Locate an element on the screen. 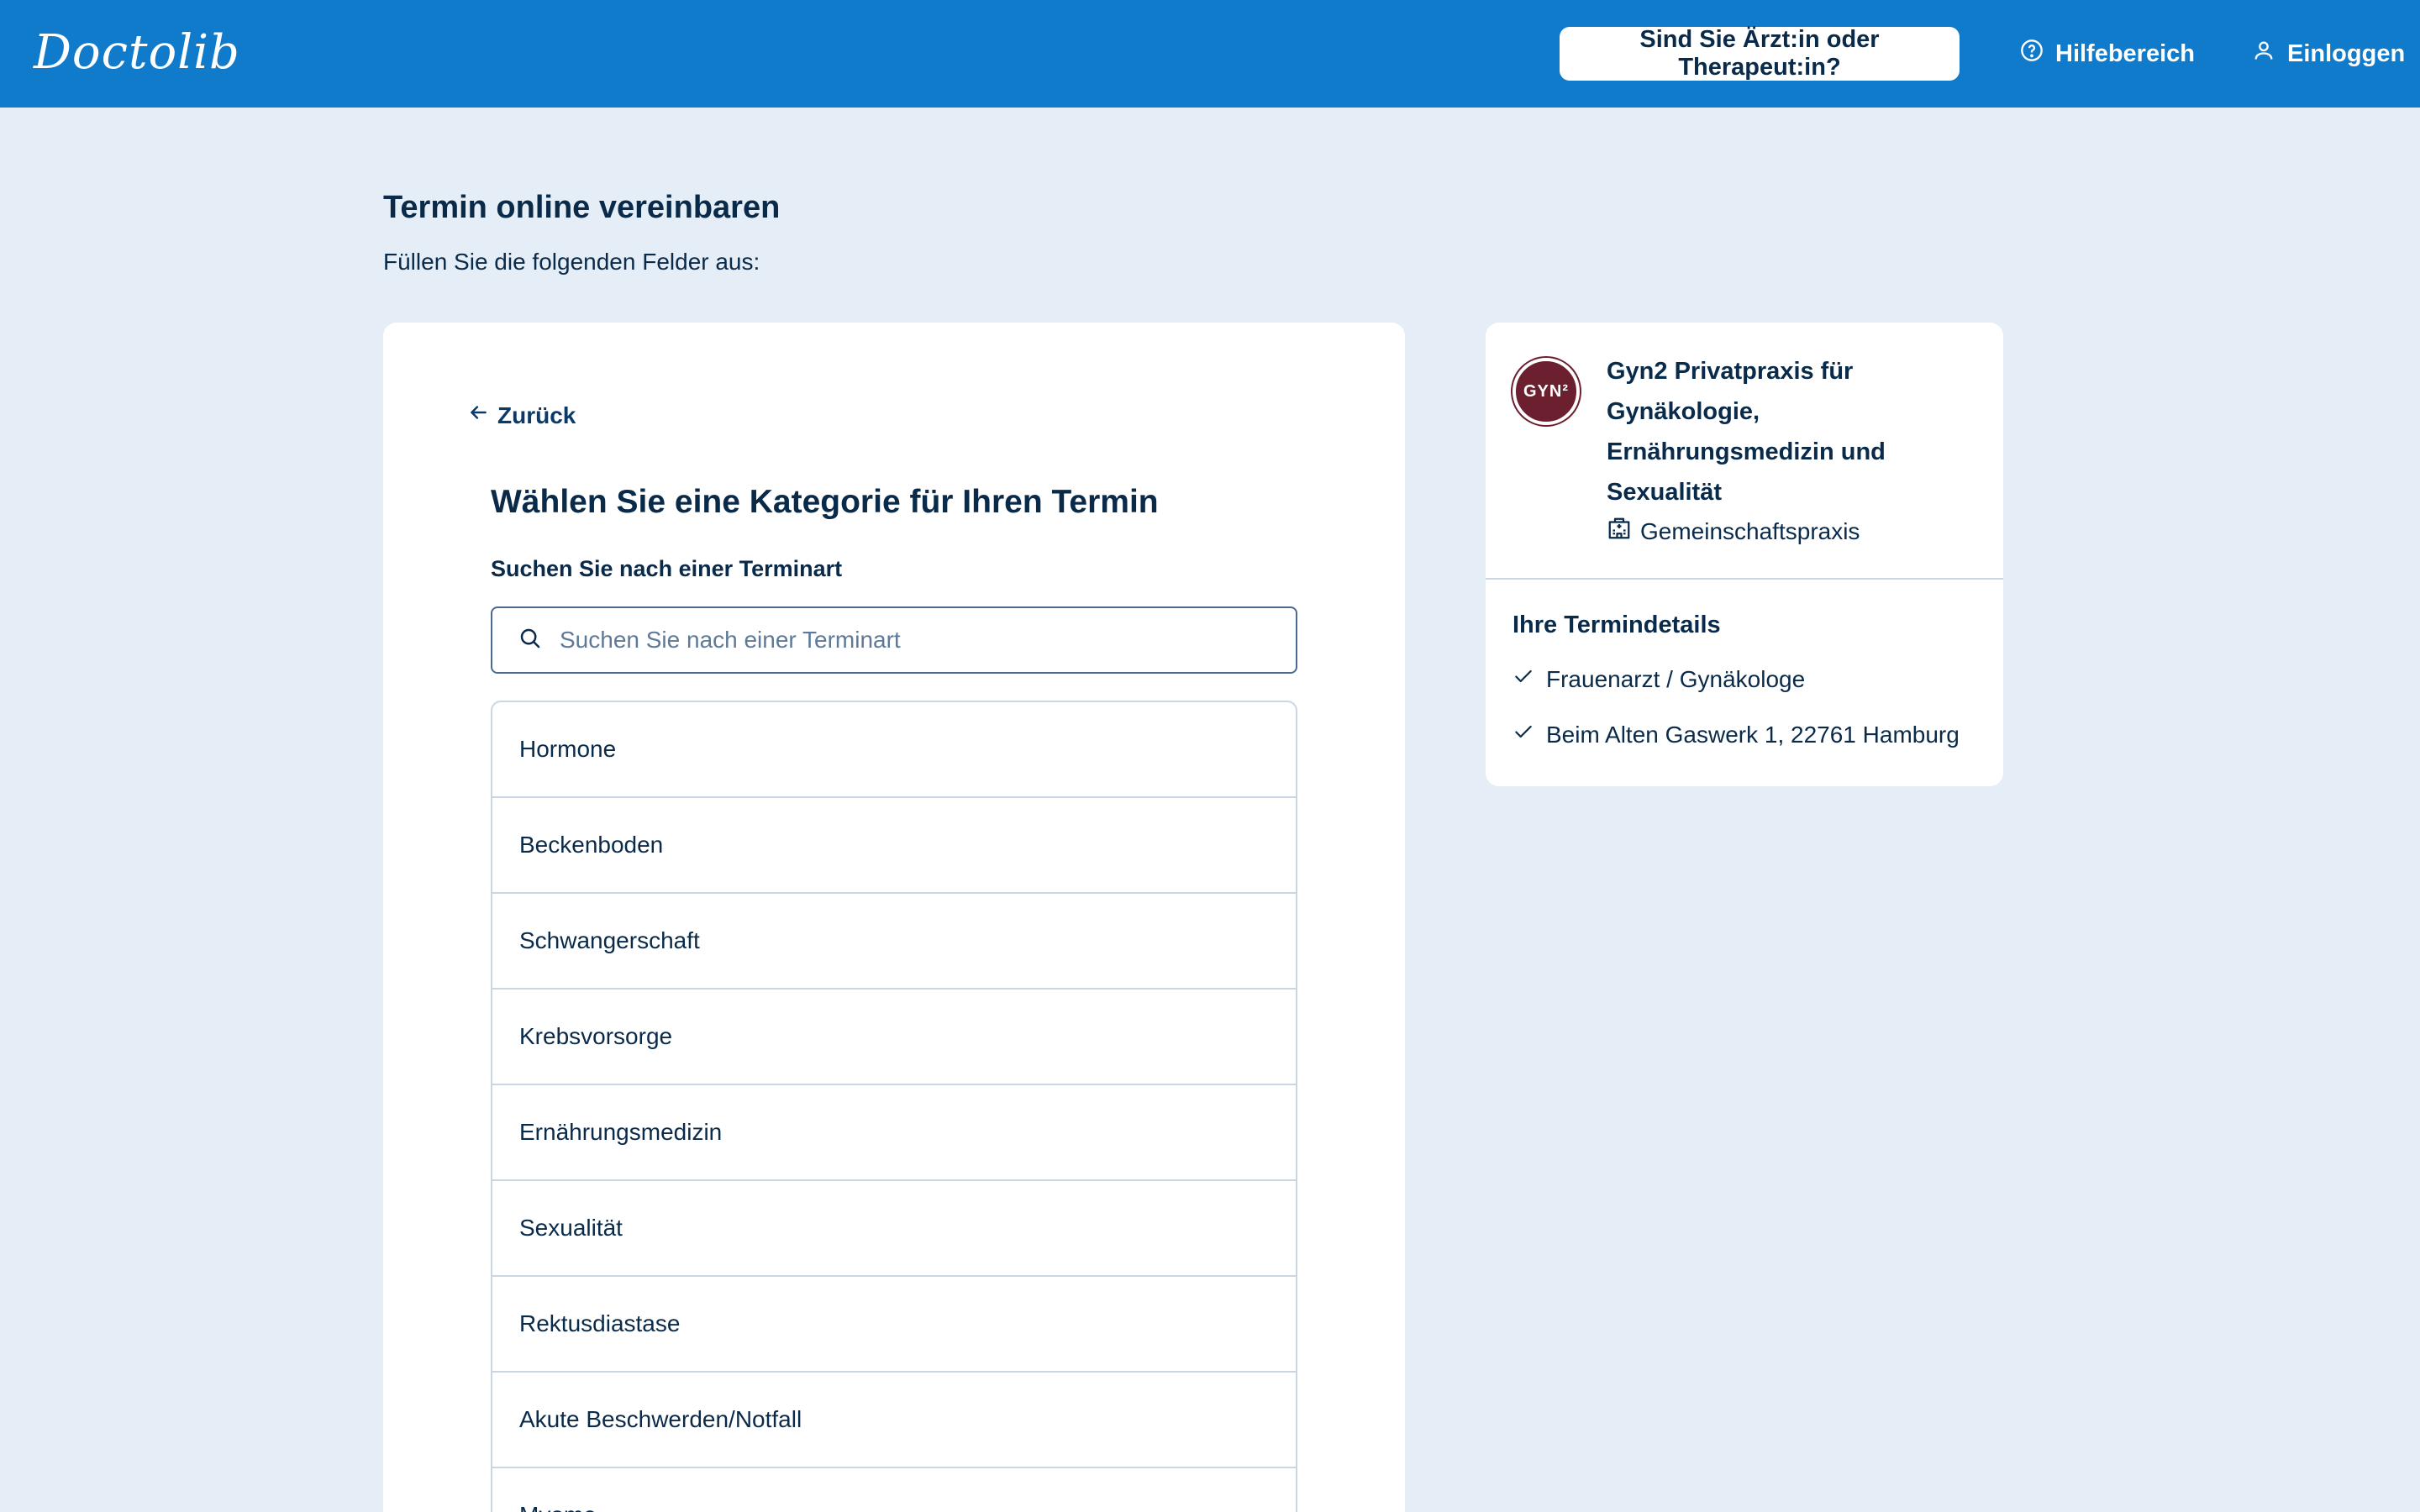  doctolib-logo: Doctolib is located at coordinates (137, 52).